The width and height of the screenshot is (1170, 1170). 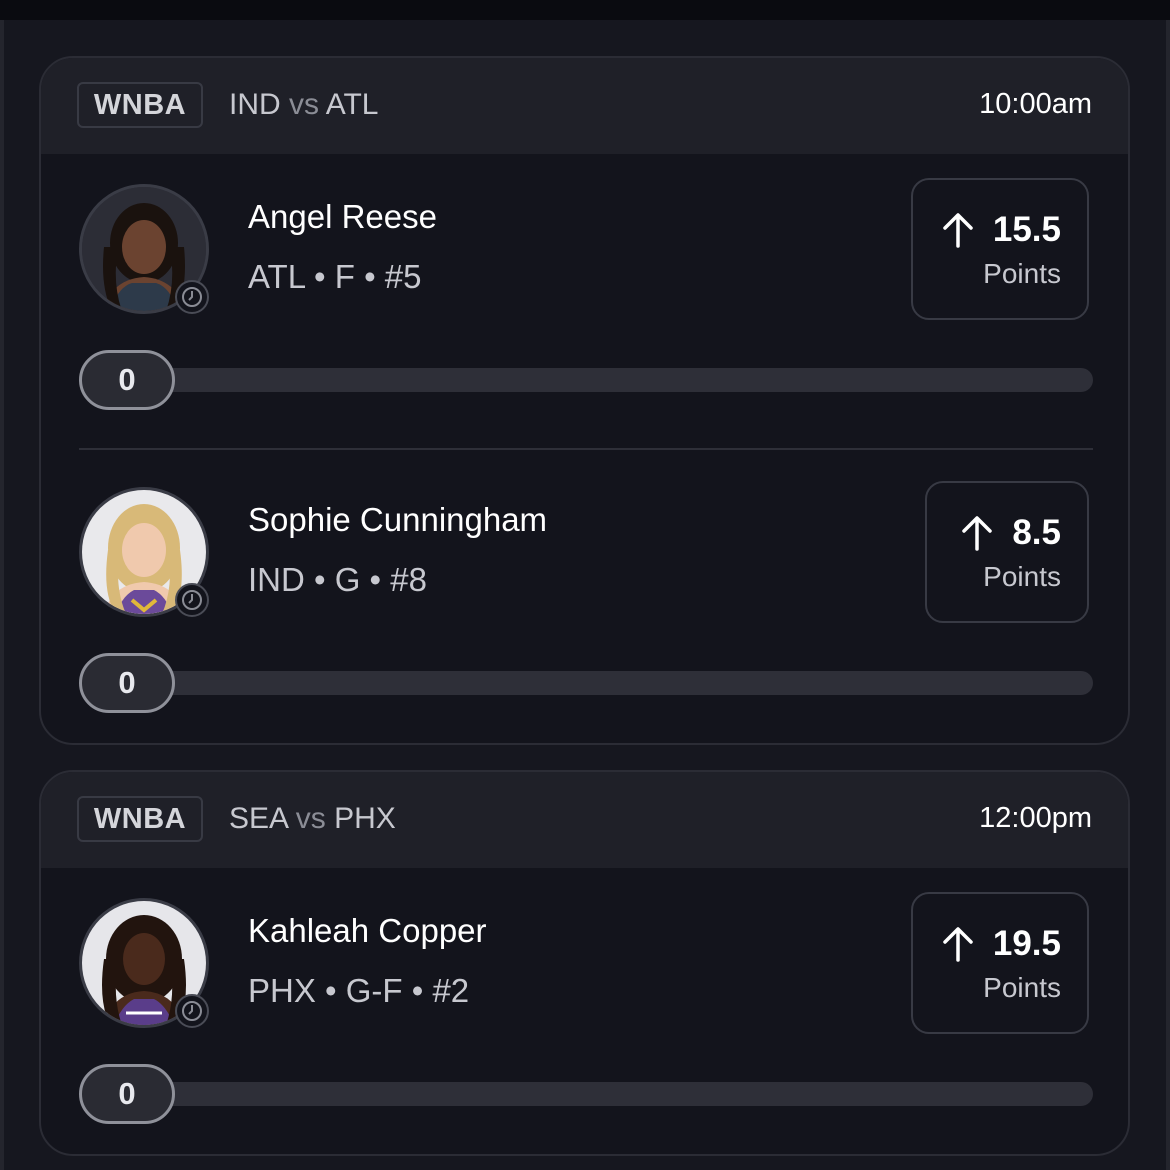 What do you see at coordinates (1035, 818) in the screenshot?
I see `game-time: 12:00pm` at bounding box center [1035, 818].